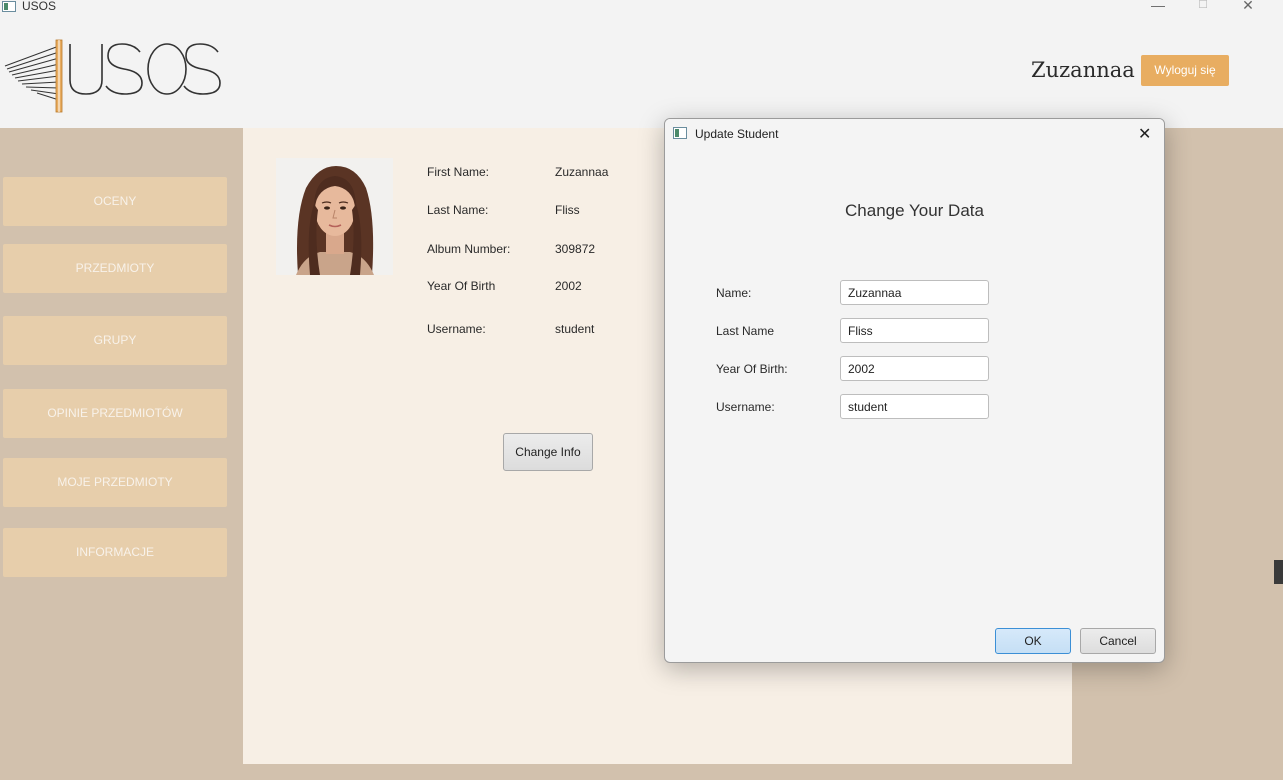 Image resolution: width=1283 pixels, height=780 pixels. What do you see at coordinates (115, 201) in the screenshot?
I see `sidebar-item-oceny: OCENY` at bounding box center [115, 201].